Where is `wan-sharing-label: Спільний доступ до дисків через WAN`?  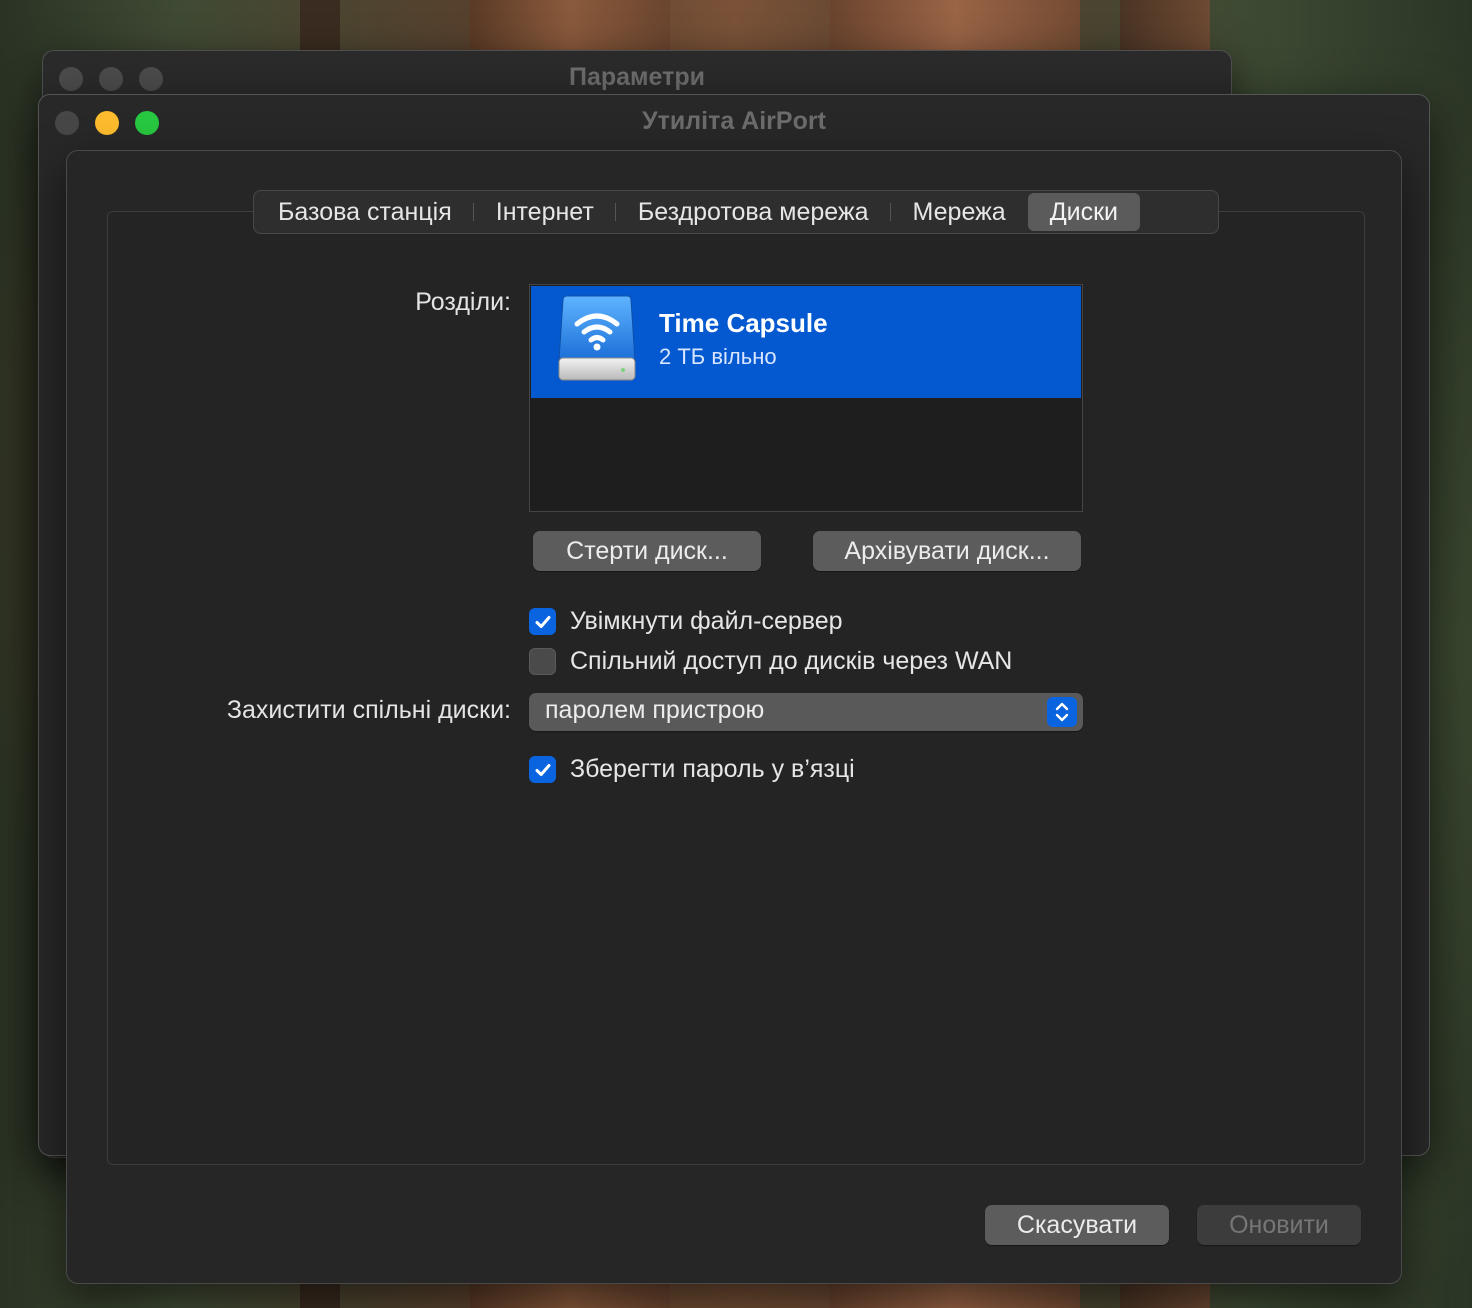 wan-sharing-label: Спільний доступ до дисків через WAN is located at coordinates (791, 661).